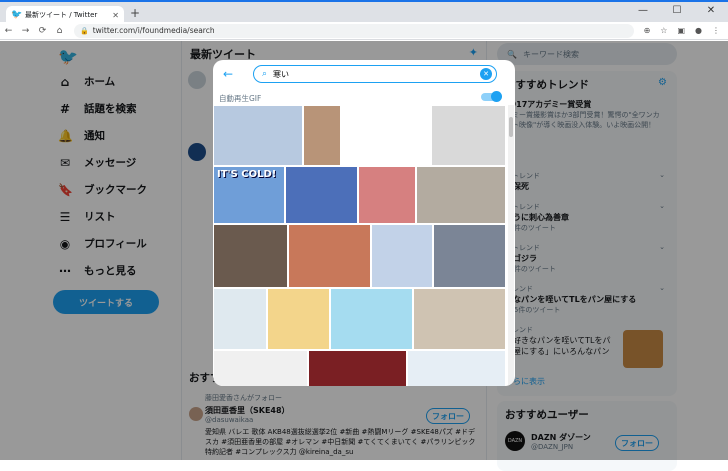  What do you see at coordinates (681, 30) in the screenshot?
I see `extension-icon: ▣` at bounding box center [681, 30].